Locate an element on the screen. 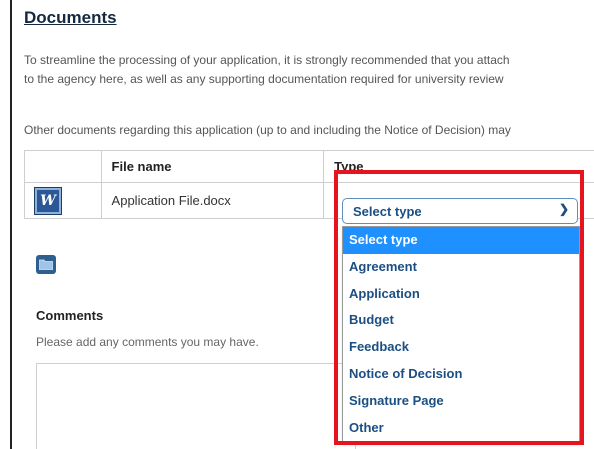 This screenshot has width=594, height=449. folder-icon is located at coordinates (46, 264).